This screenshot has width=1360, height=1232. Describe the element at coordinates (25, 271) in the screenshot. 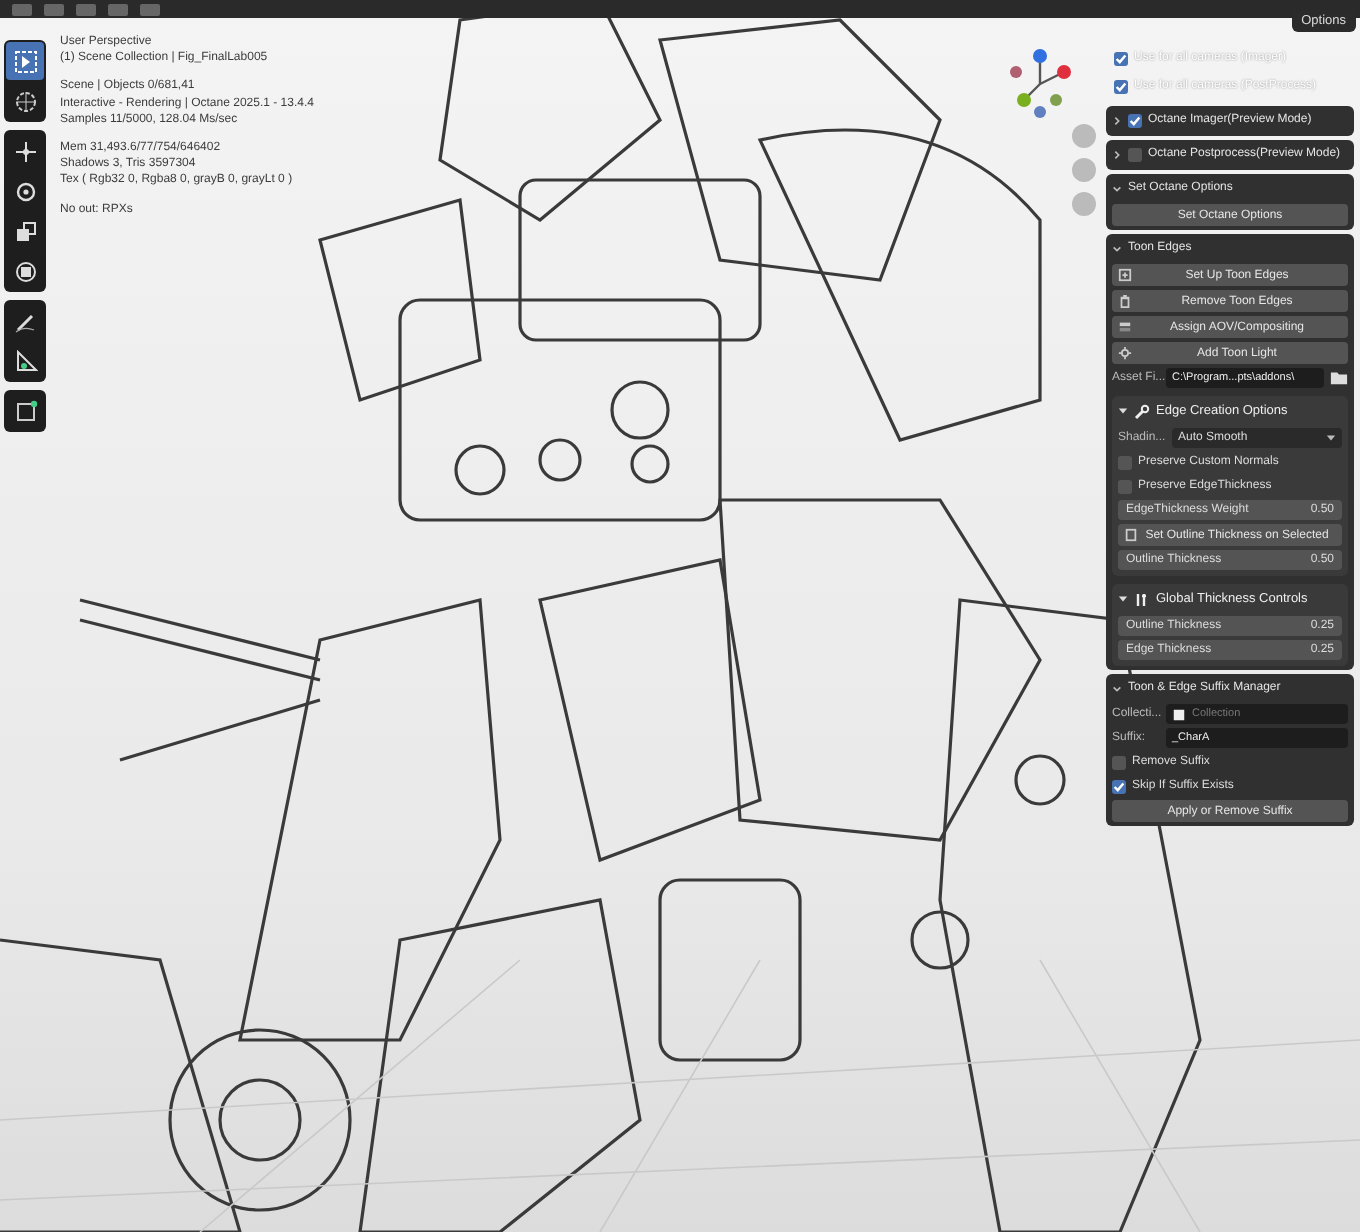

I see `transform-icon` at that location.